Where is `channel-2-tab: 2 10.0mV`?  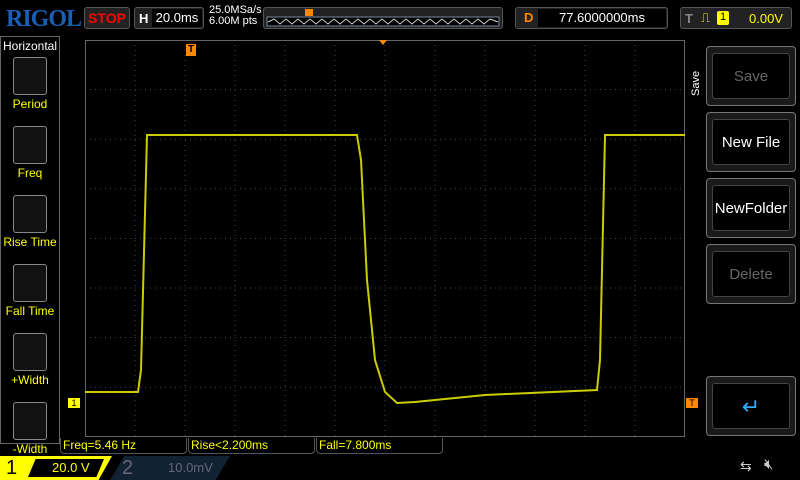
channel-2-tab: 2 10.0mV is located at coordinates (170, 468).